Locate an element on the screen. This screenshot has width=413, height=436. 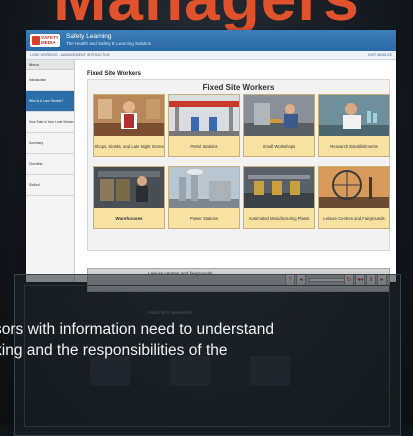
breadcrumb: LONE WORKING - MANAGEMENT INTERACTIVE is located at coordinates (70, 55).